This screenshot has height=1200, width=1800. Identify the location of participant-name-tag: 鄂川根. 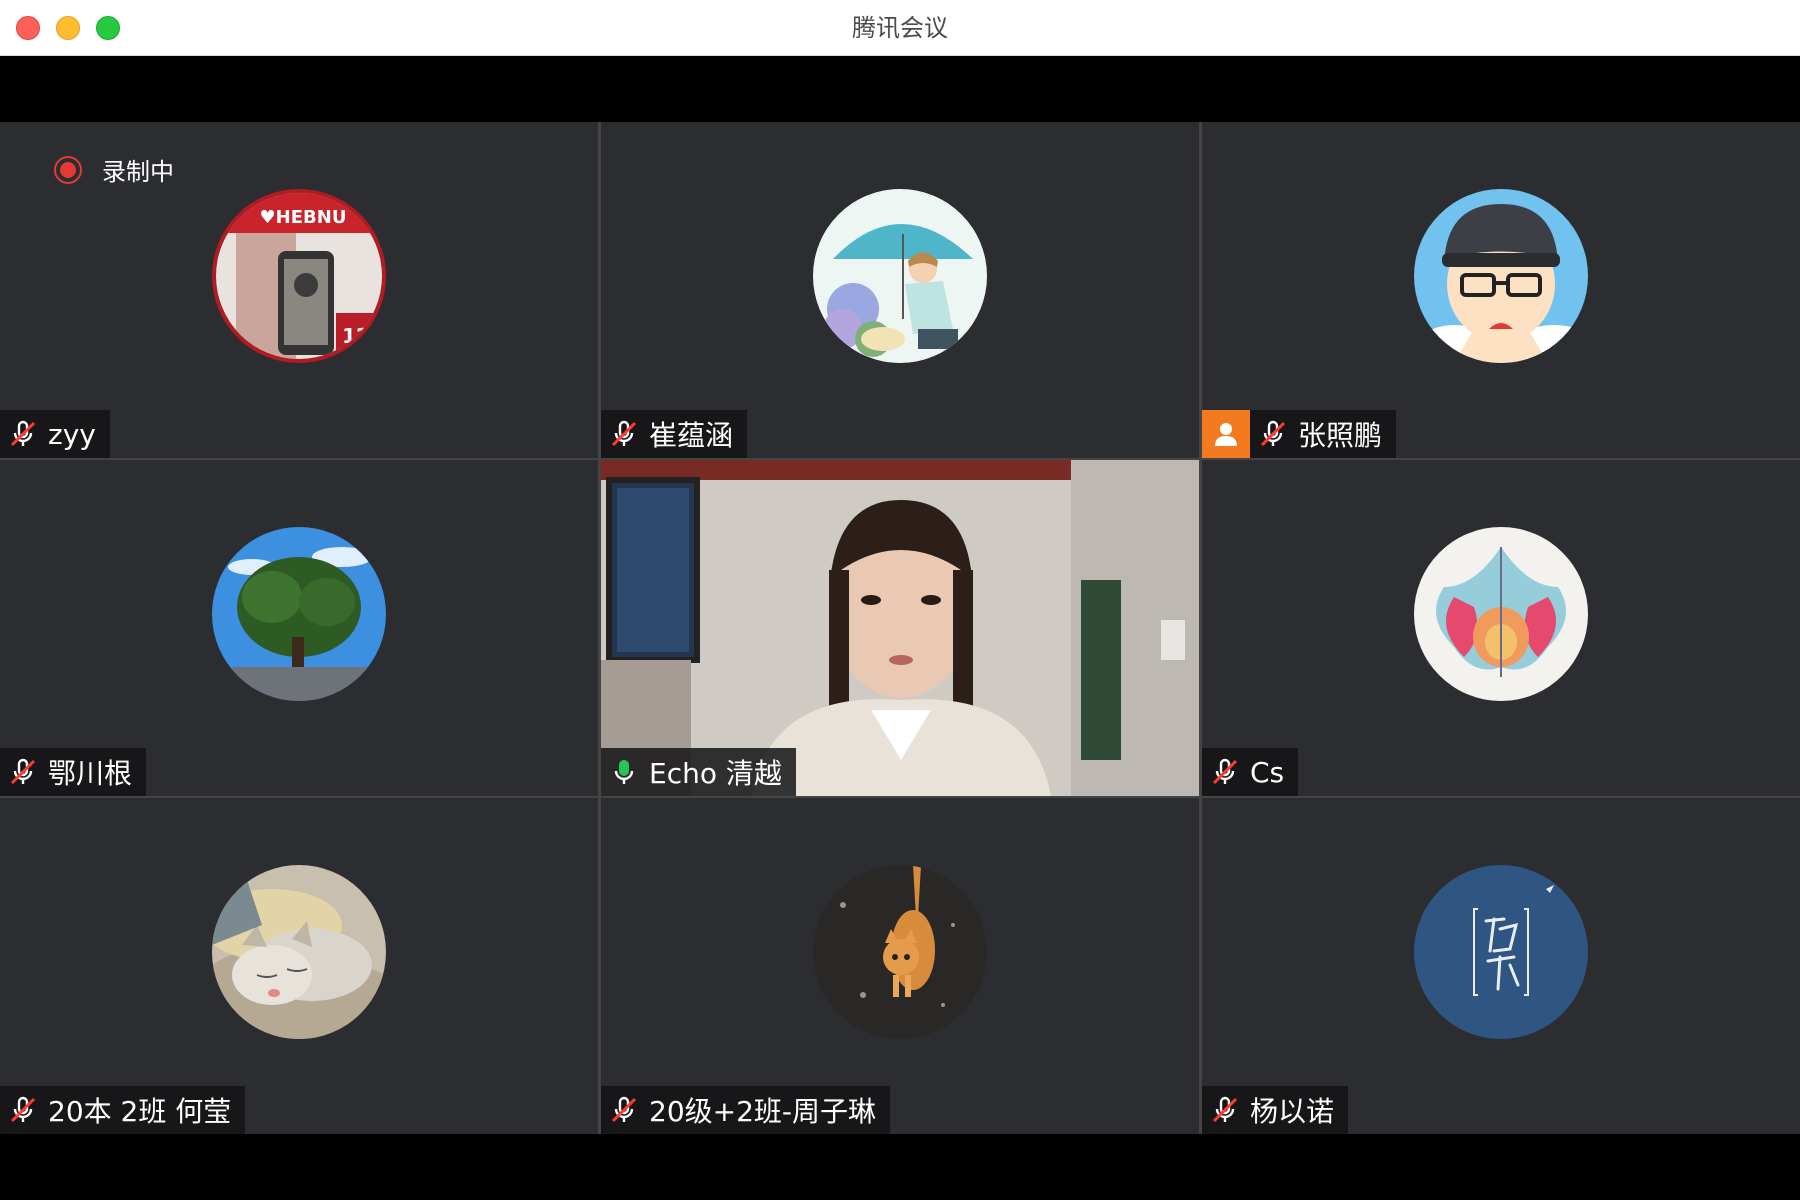
(73, 772).